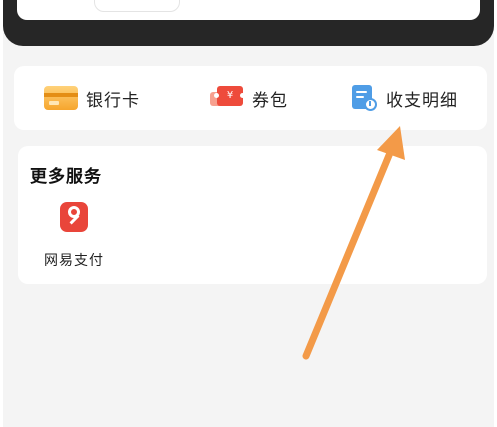  I want to click on wallet-shortcuts-card: 银行卡 ¥ 券包 收支明细, so click(250, 98).